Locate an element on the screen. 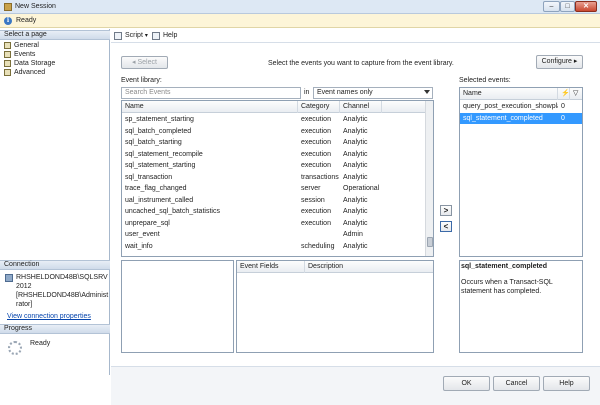  cell-category: scheduling is located at coordinates (318, 246).